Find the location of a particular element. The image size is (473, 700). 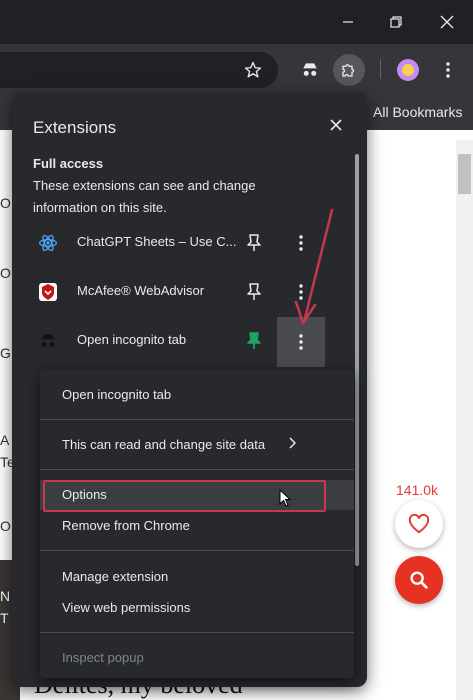

chatgpt-sheets-logo-icon is located at coordinates (48, 243).